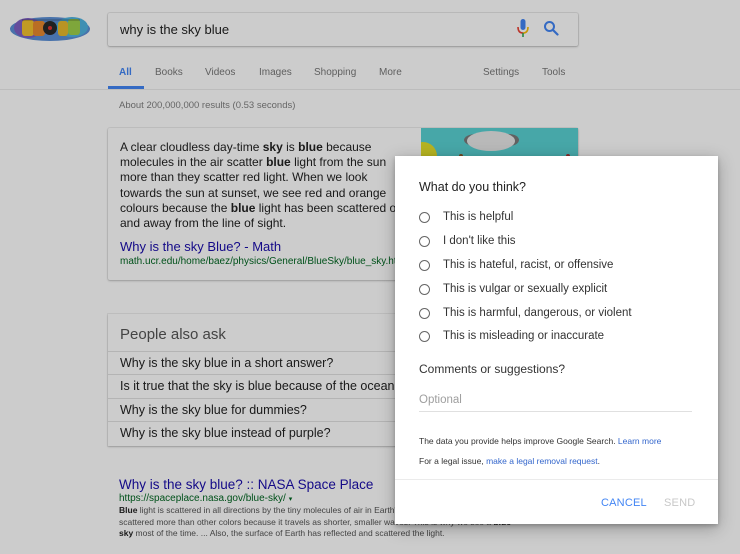  I want to click on feedback-option-harmful: This is harmful, dangerous, or violent, so click(525, 313).